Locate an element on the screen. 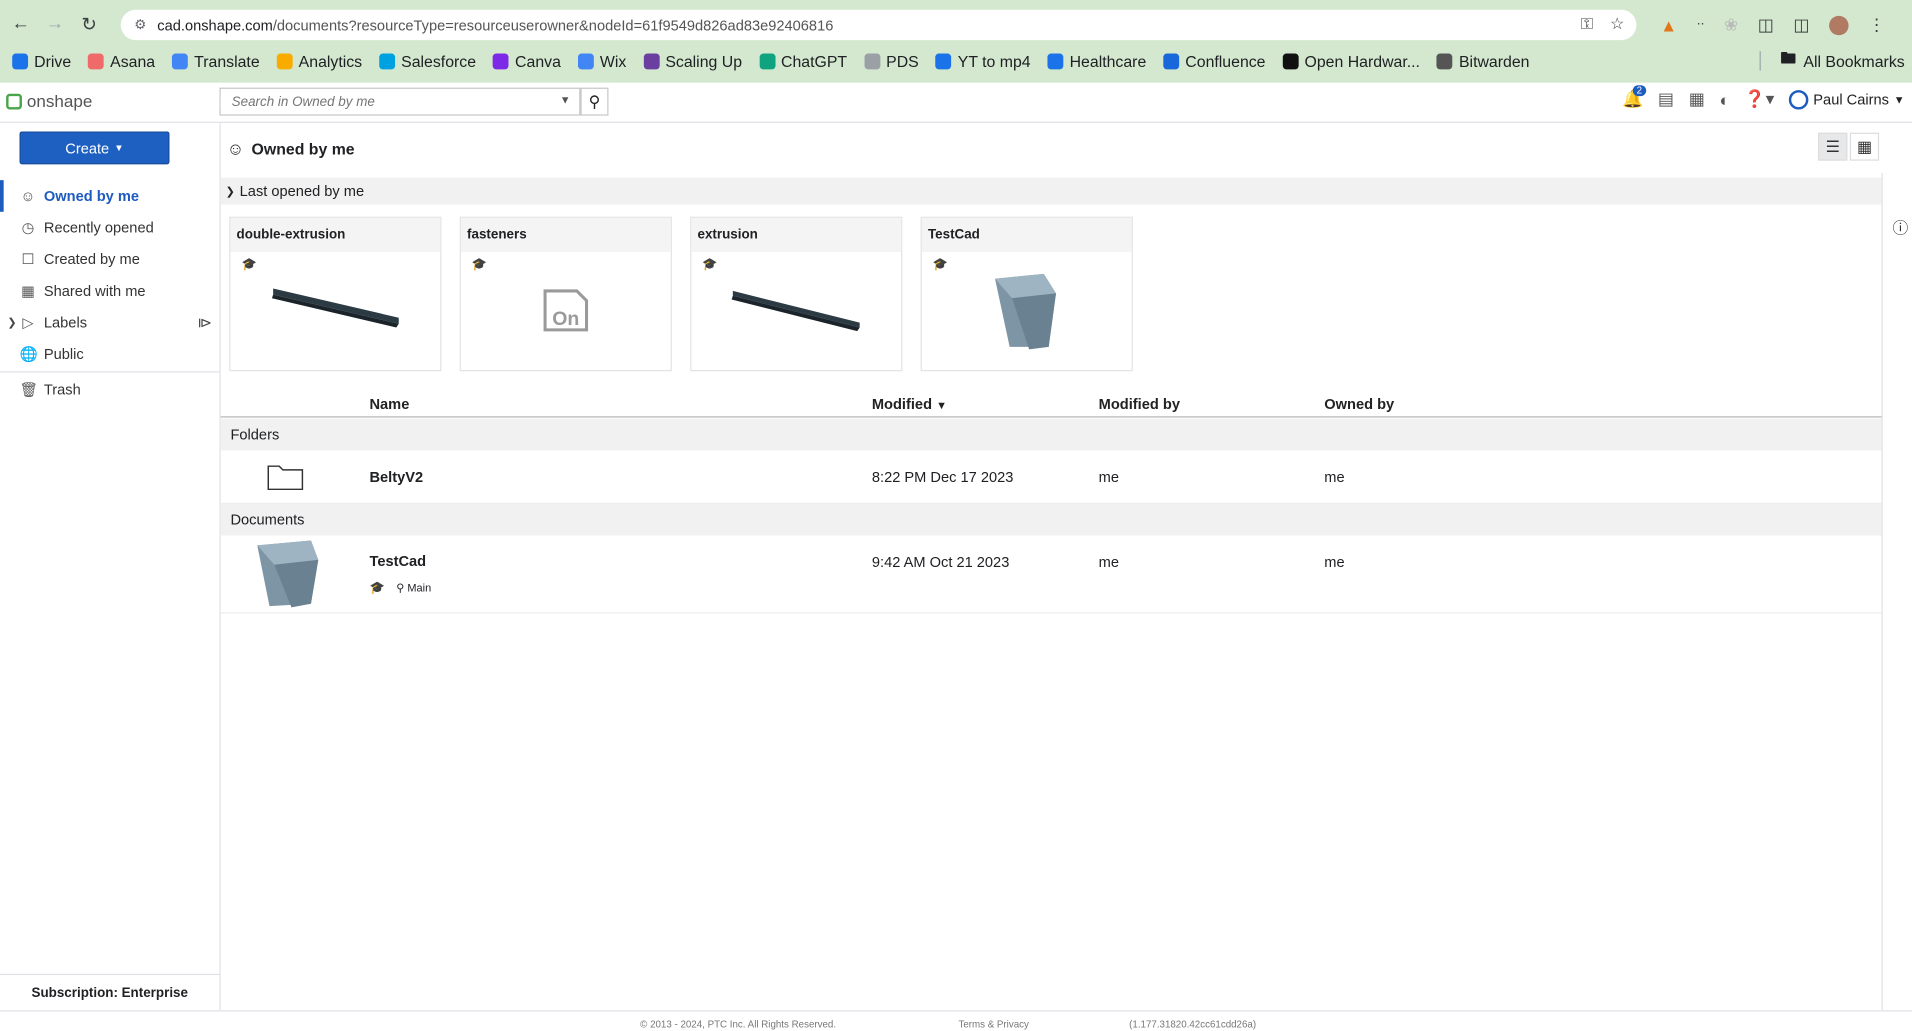 Image resolution: width=1912 pixels, height=1031 pixels. column-modified-by: Modified by is located at coordinates (1139, 404).